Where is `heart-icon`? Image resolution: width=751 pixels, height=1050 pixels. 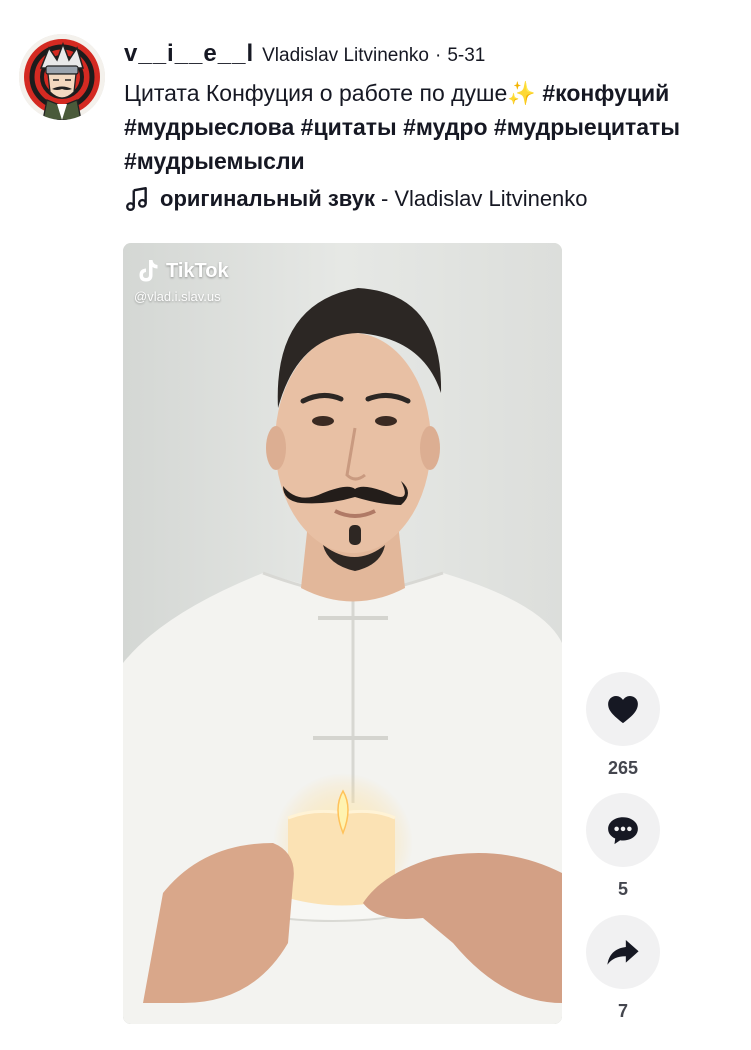 heart-icon is located at coordinates (623, 709).